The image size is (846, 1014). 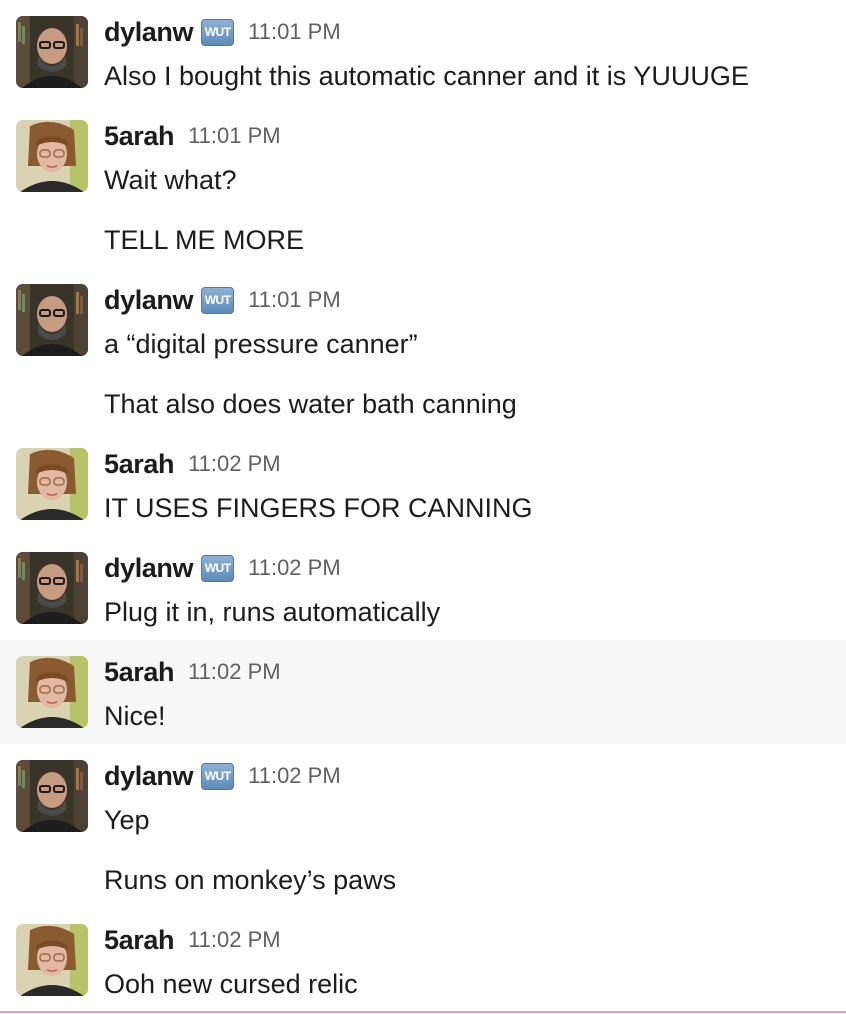 I want to click on message-text: That also does water bath canning, so click(x=310, y=404).